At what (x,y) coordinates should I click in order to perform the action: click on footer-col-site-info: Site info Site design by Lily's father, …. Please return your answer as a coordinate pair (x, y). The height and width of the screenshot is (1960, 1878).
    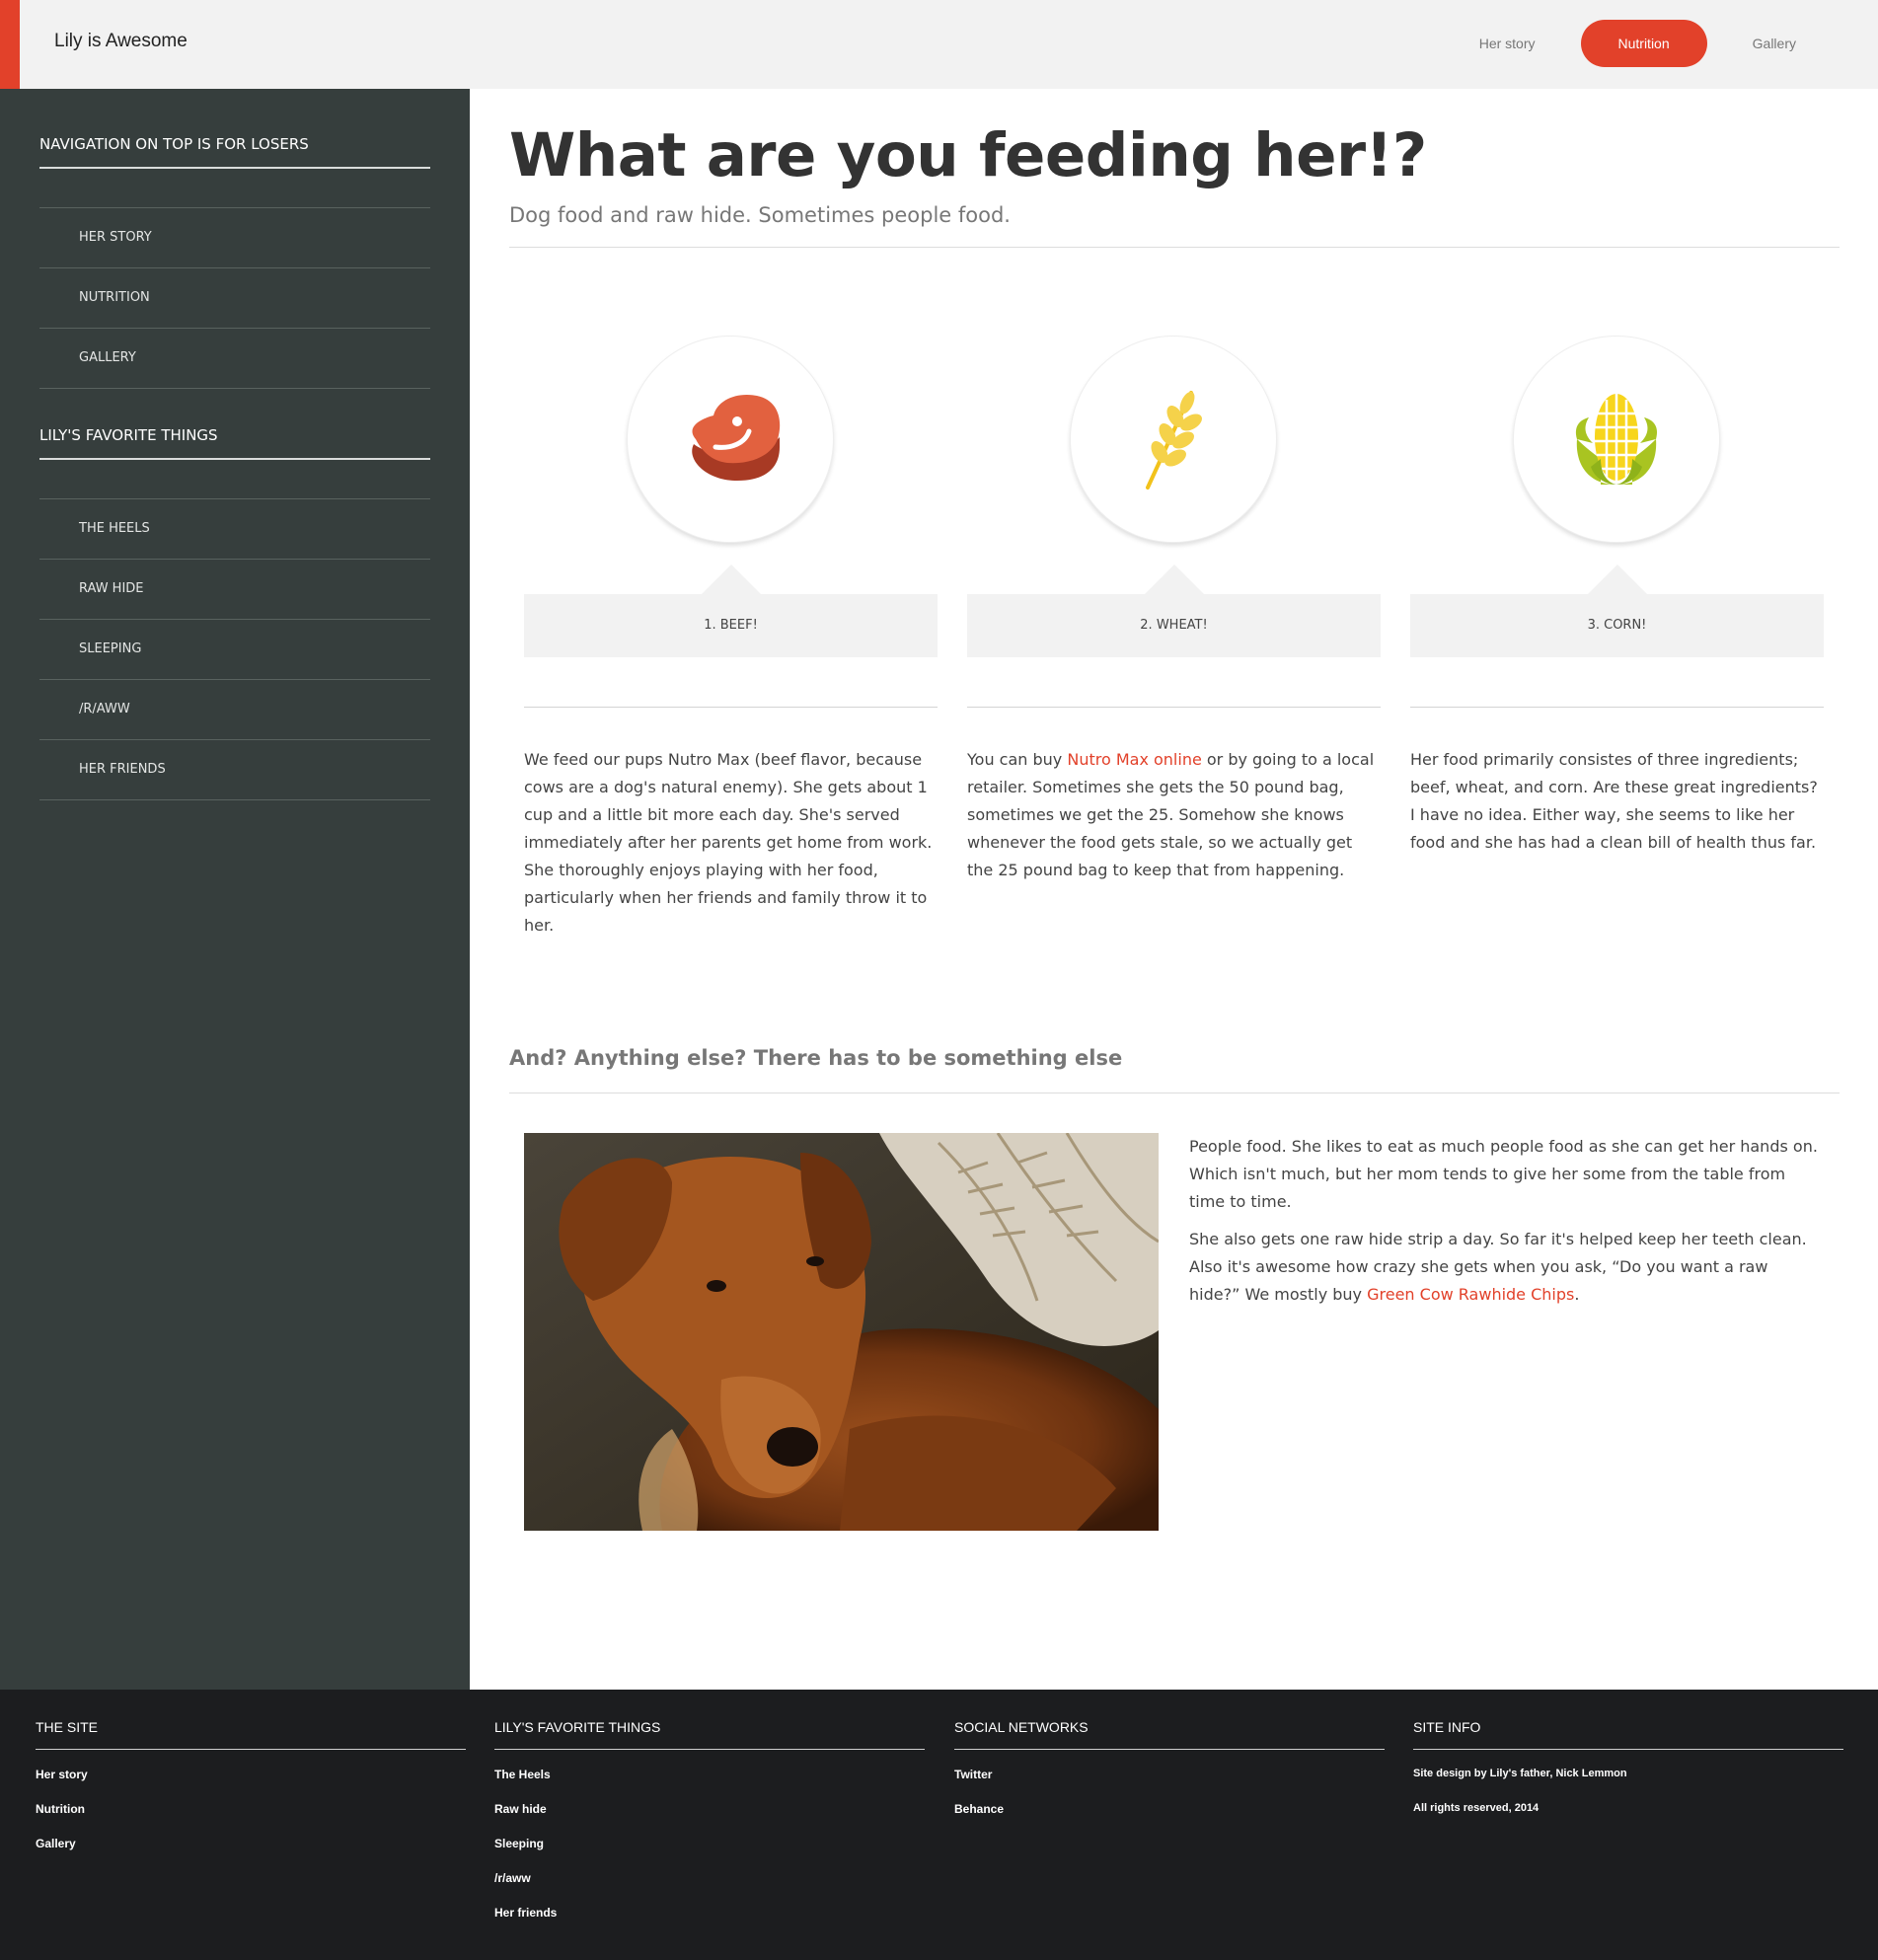
    Looking at the image, I should click on (1628, 1778).